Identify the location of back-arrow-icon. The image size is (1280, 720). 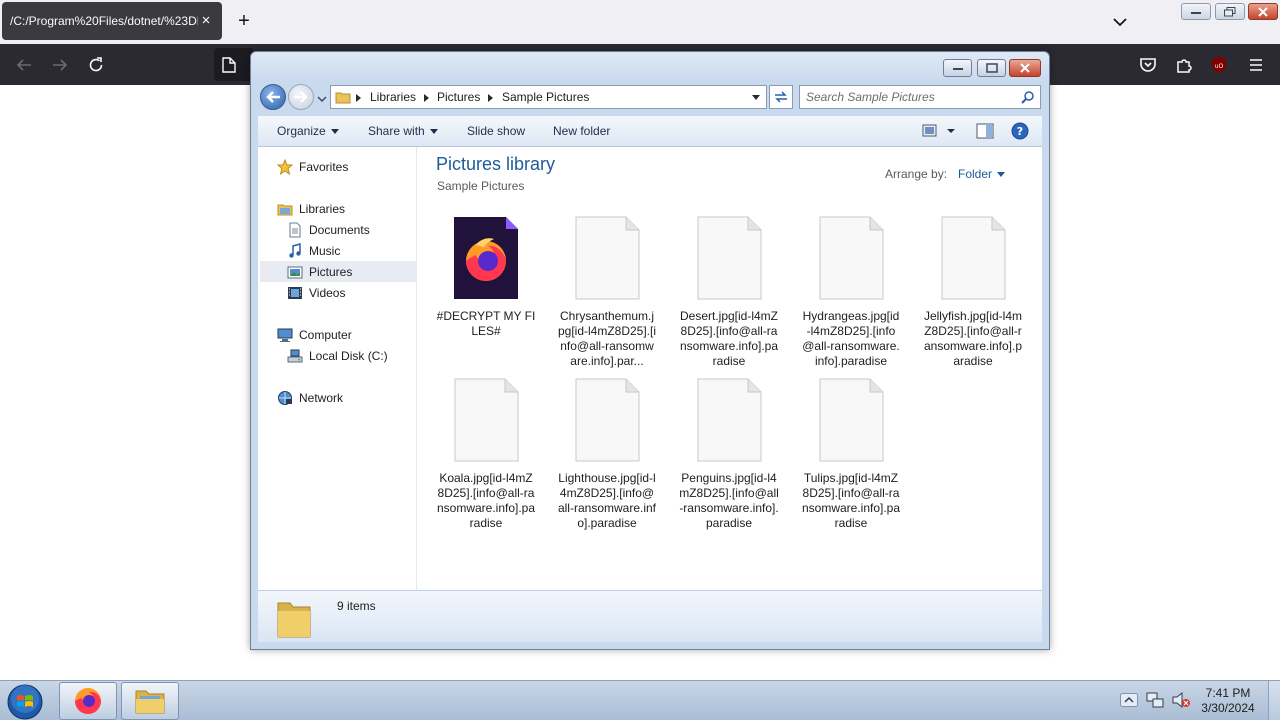
(24, 65).